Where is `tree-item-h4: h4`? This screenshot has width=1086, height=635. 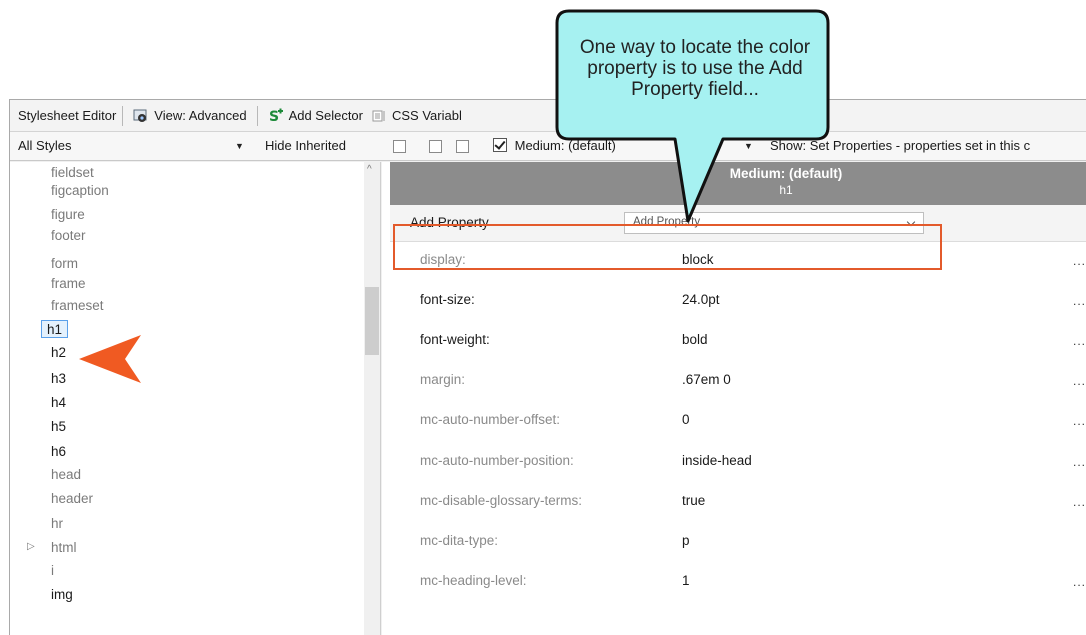
tree-item-h4: h4 is located at coordinates (58, 403).